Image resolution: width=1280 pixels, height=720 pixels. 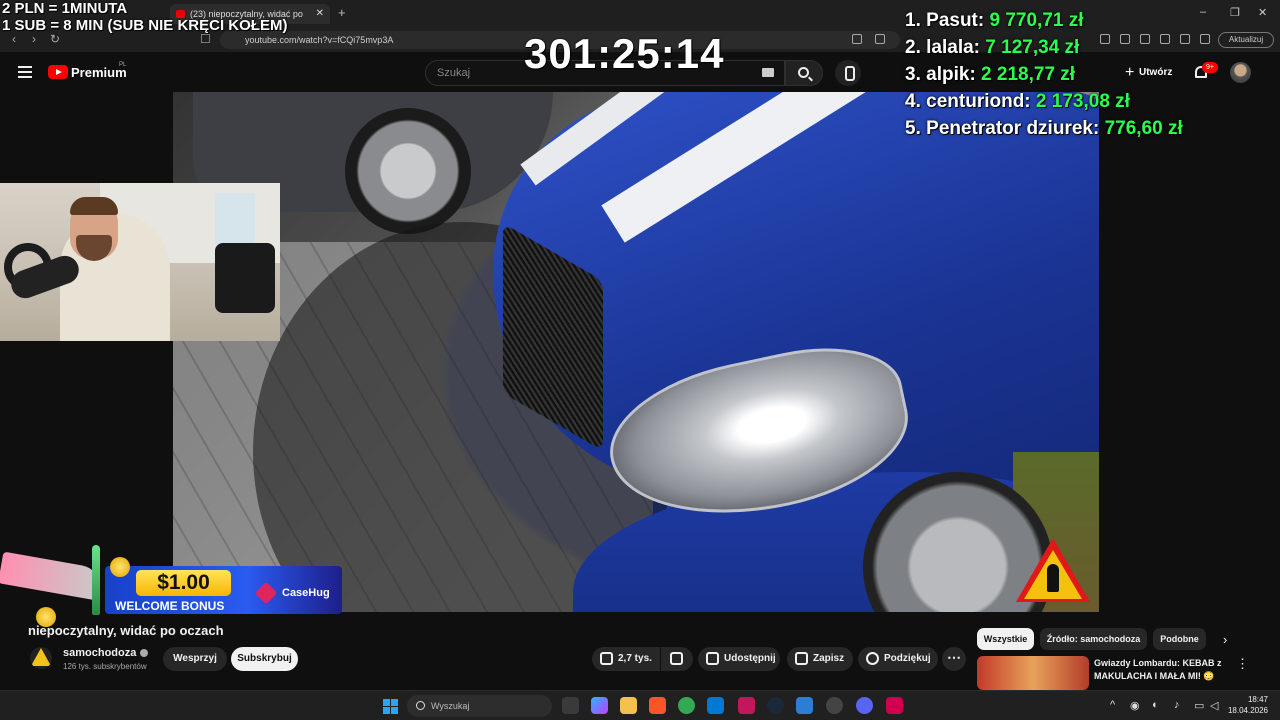 What do you see at coordinates (834, 705) in the screenshot?
I see `obs-icon` at bounding box center [834, 705].